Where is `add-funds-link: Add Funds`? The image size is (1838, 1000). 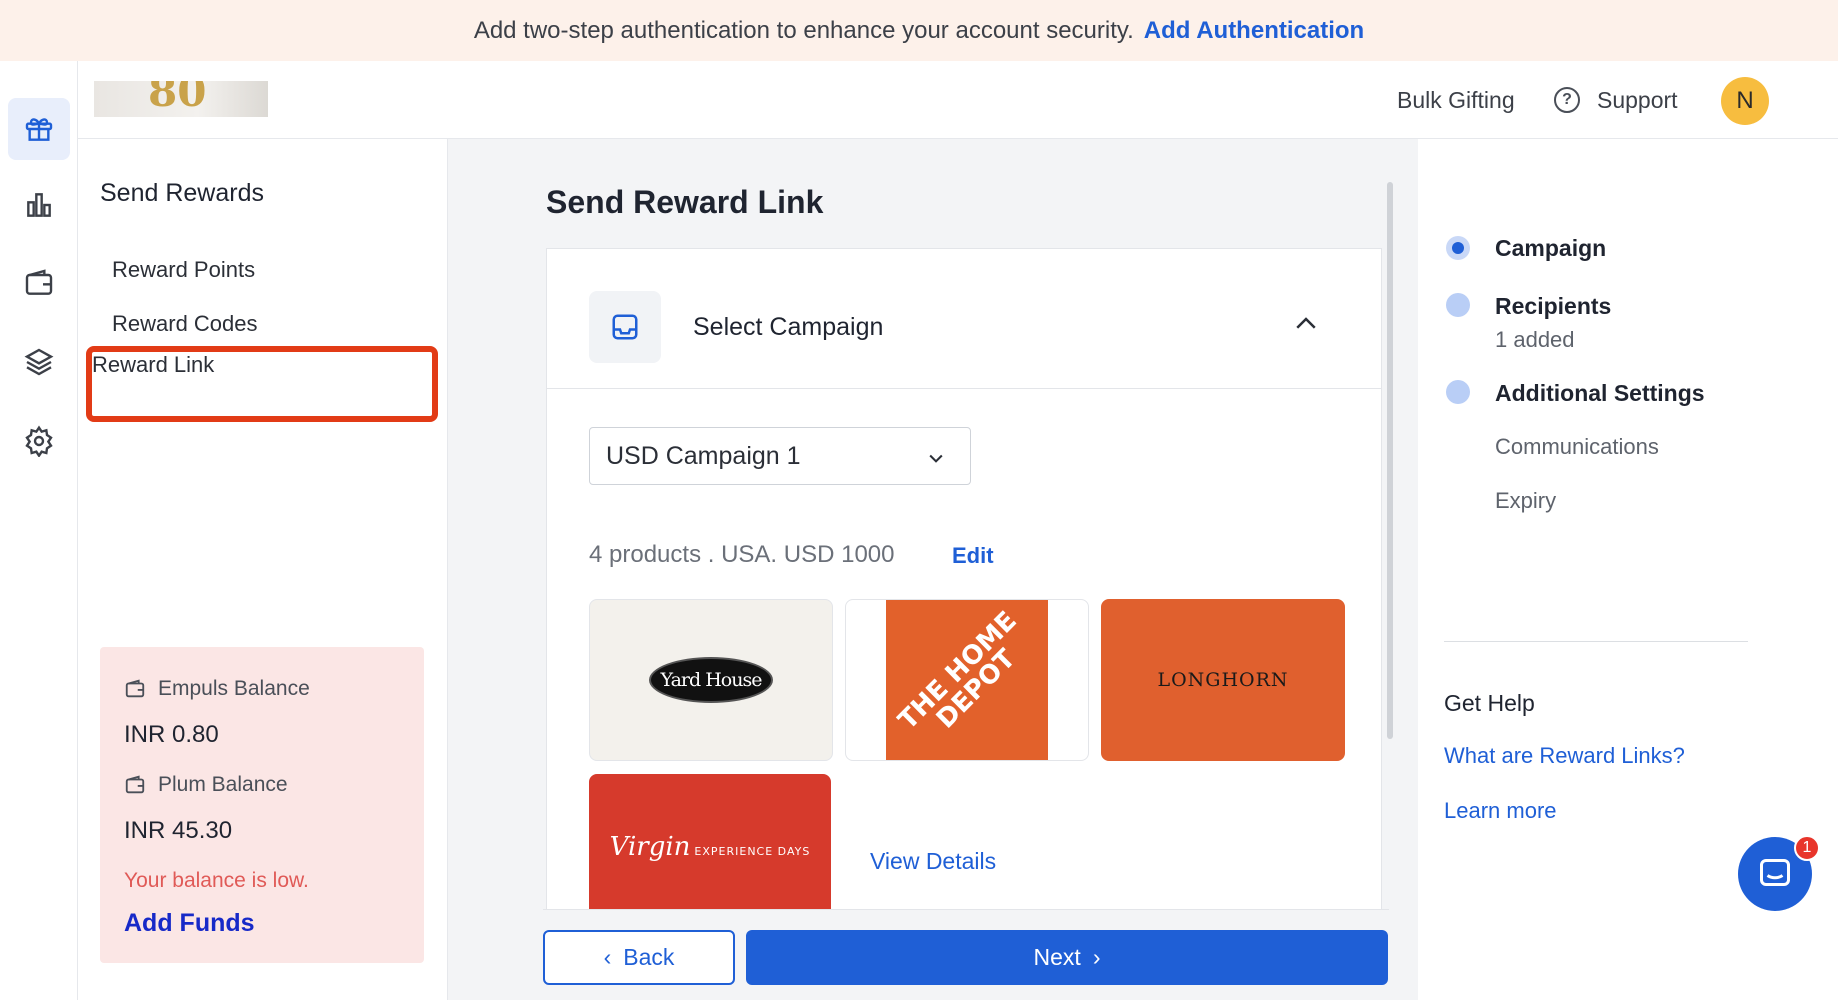 add-funds-link: Add Funds is located at coordinates (189, 923).